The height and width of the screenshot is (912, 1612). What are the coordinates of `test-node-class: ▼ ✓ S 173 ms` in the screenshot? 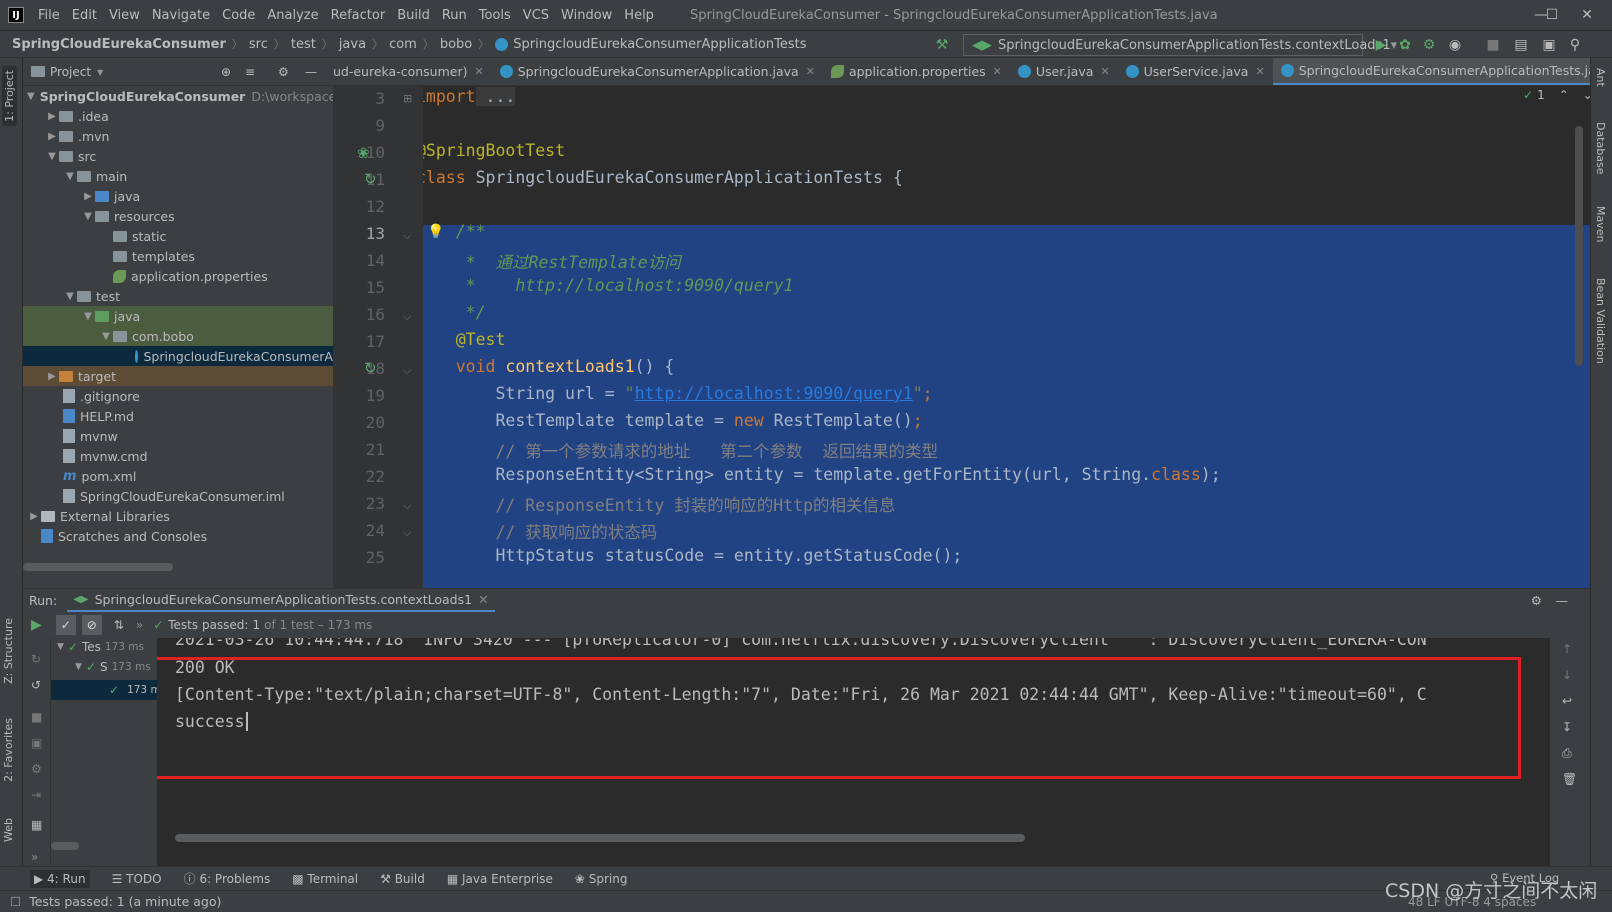 It's located at (113, 667).